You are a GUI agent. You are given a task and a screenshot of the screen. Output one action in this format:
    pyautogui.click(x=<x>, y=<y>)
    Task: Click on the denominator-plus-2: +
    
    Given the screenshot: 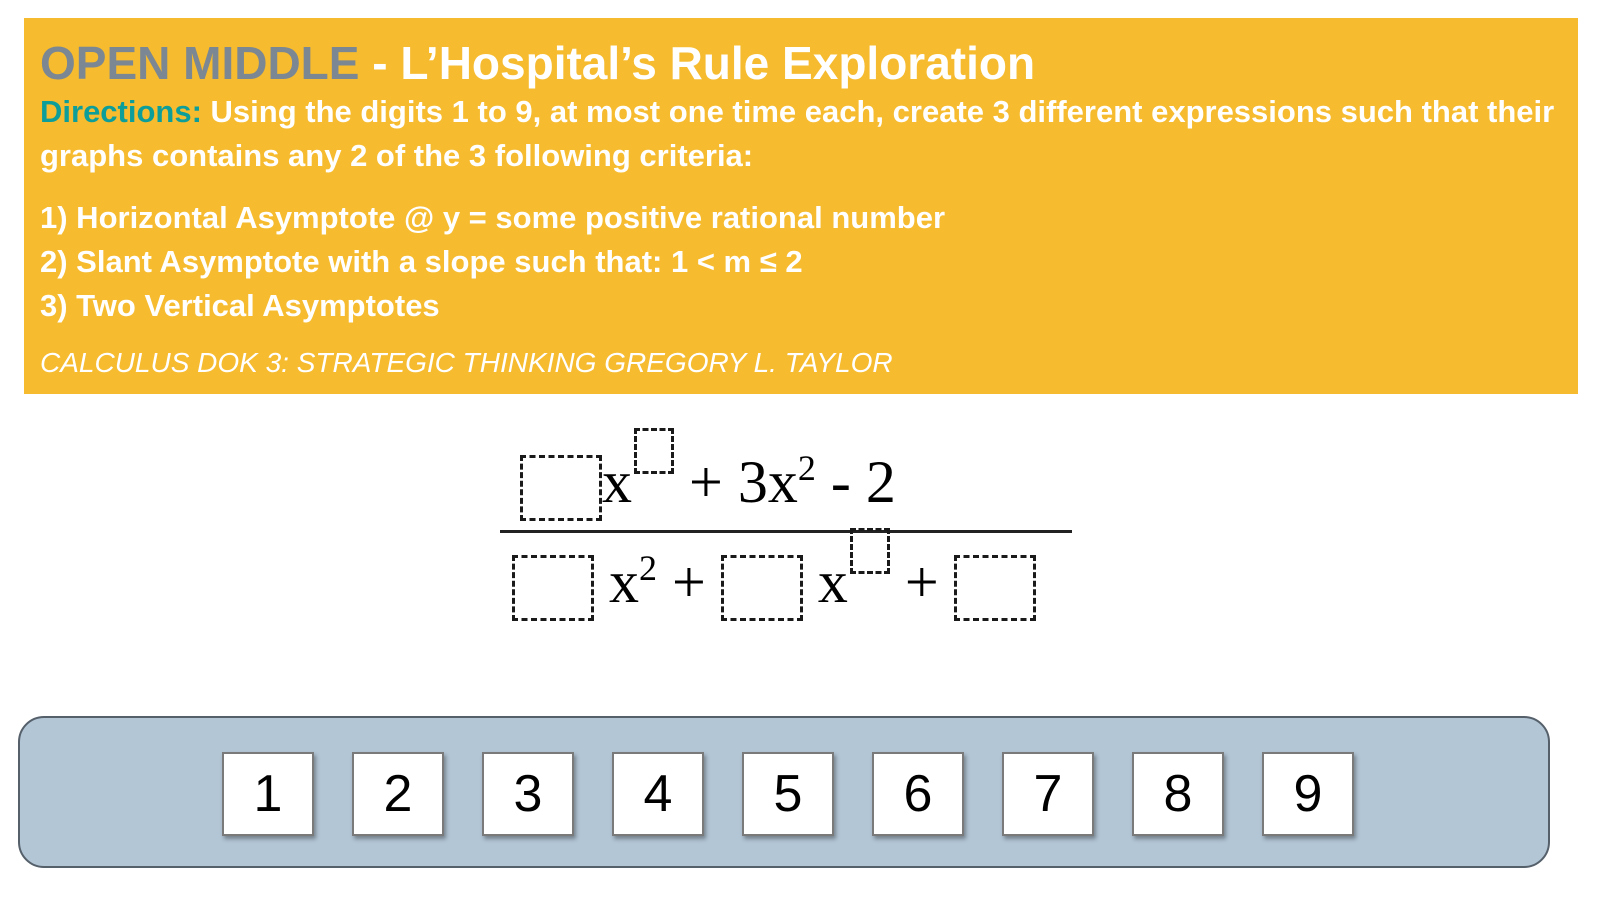 What is the action you would take?
    pyautogui.click(x=921, y=582)
    